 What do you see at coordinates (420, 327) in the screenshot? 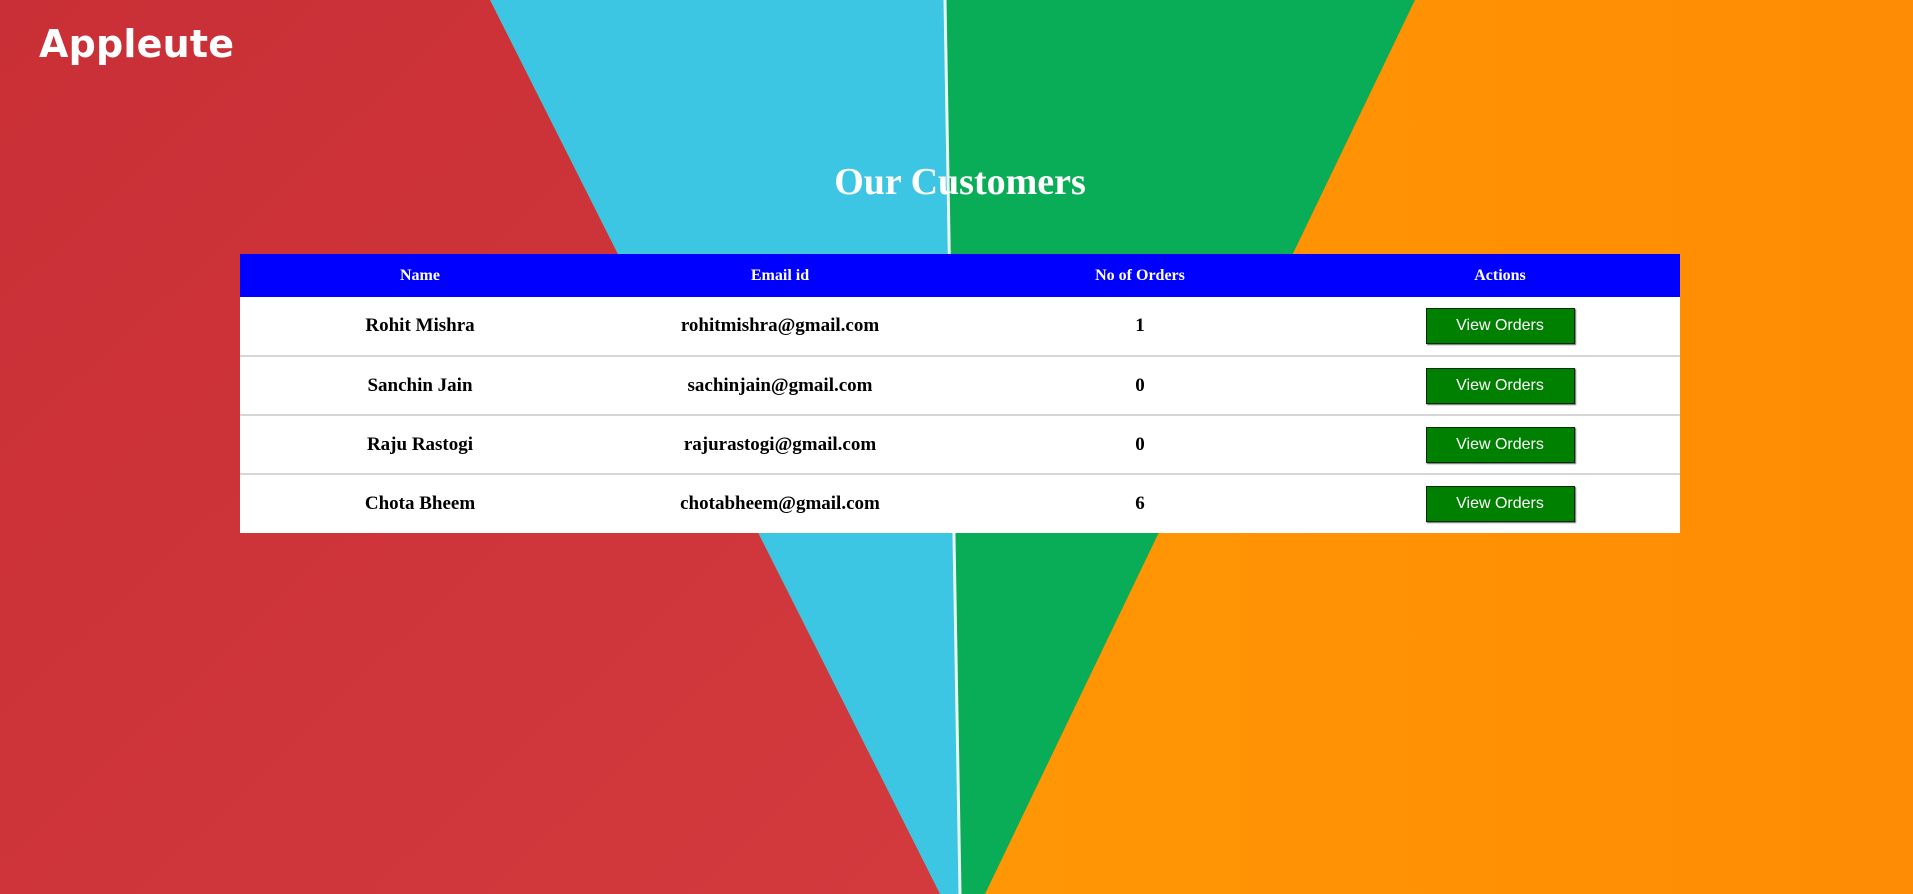
I see `customer-name: Rohit Mishra` at bounding box center [420, 327].